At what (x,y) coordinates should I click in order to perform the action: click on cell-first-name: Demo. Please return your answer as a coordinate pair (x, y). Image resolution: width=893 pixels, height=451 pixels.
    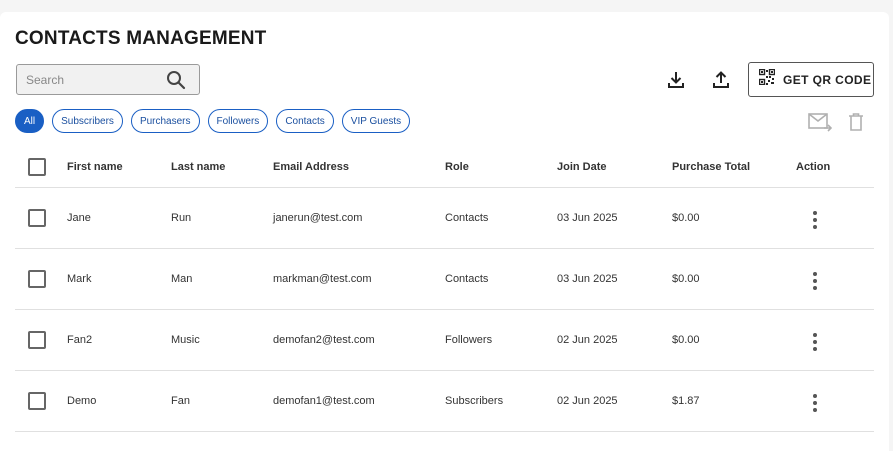
    Looking at the image, I should click on (119, 401).